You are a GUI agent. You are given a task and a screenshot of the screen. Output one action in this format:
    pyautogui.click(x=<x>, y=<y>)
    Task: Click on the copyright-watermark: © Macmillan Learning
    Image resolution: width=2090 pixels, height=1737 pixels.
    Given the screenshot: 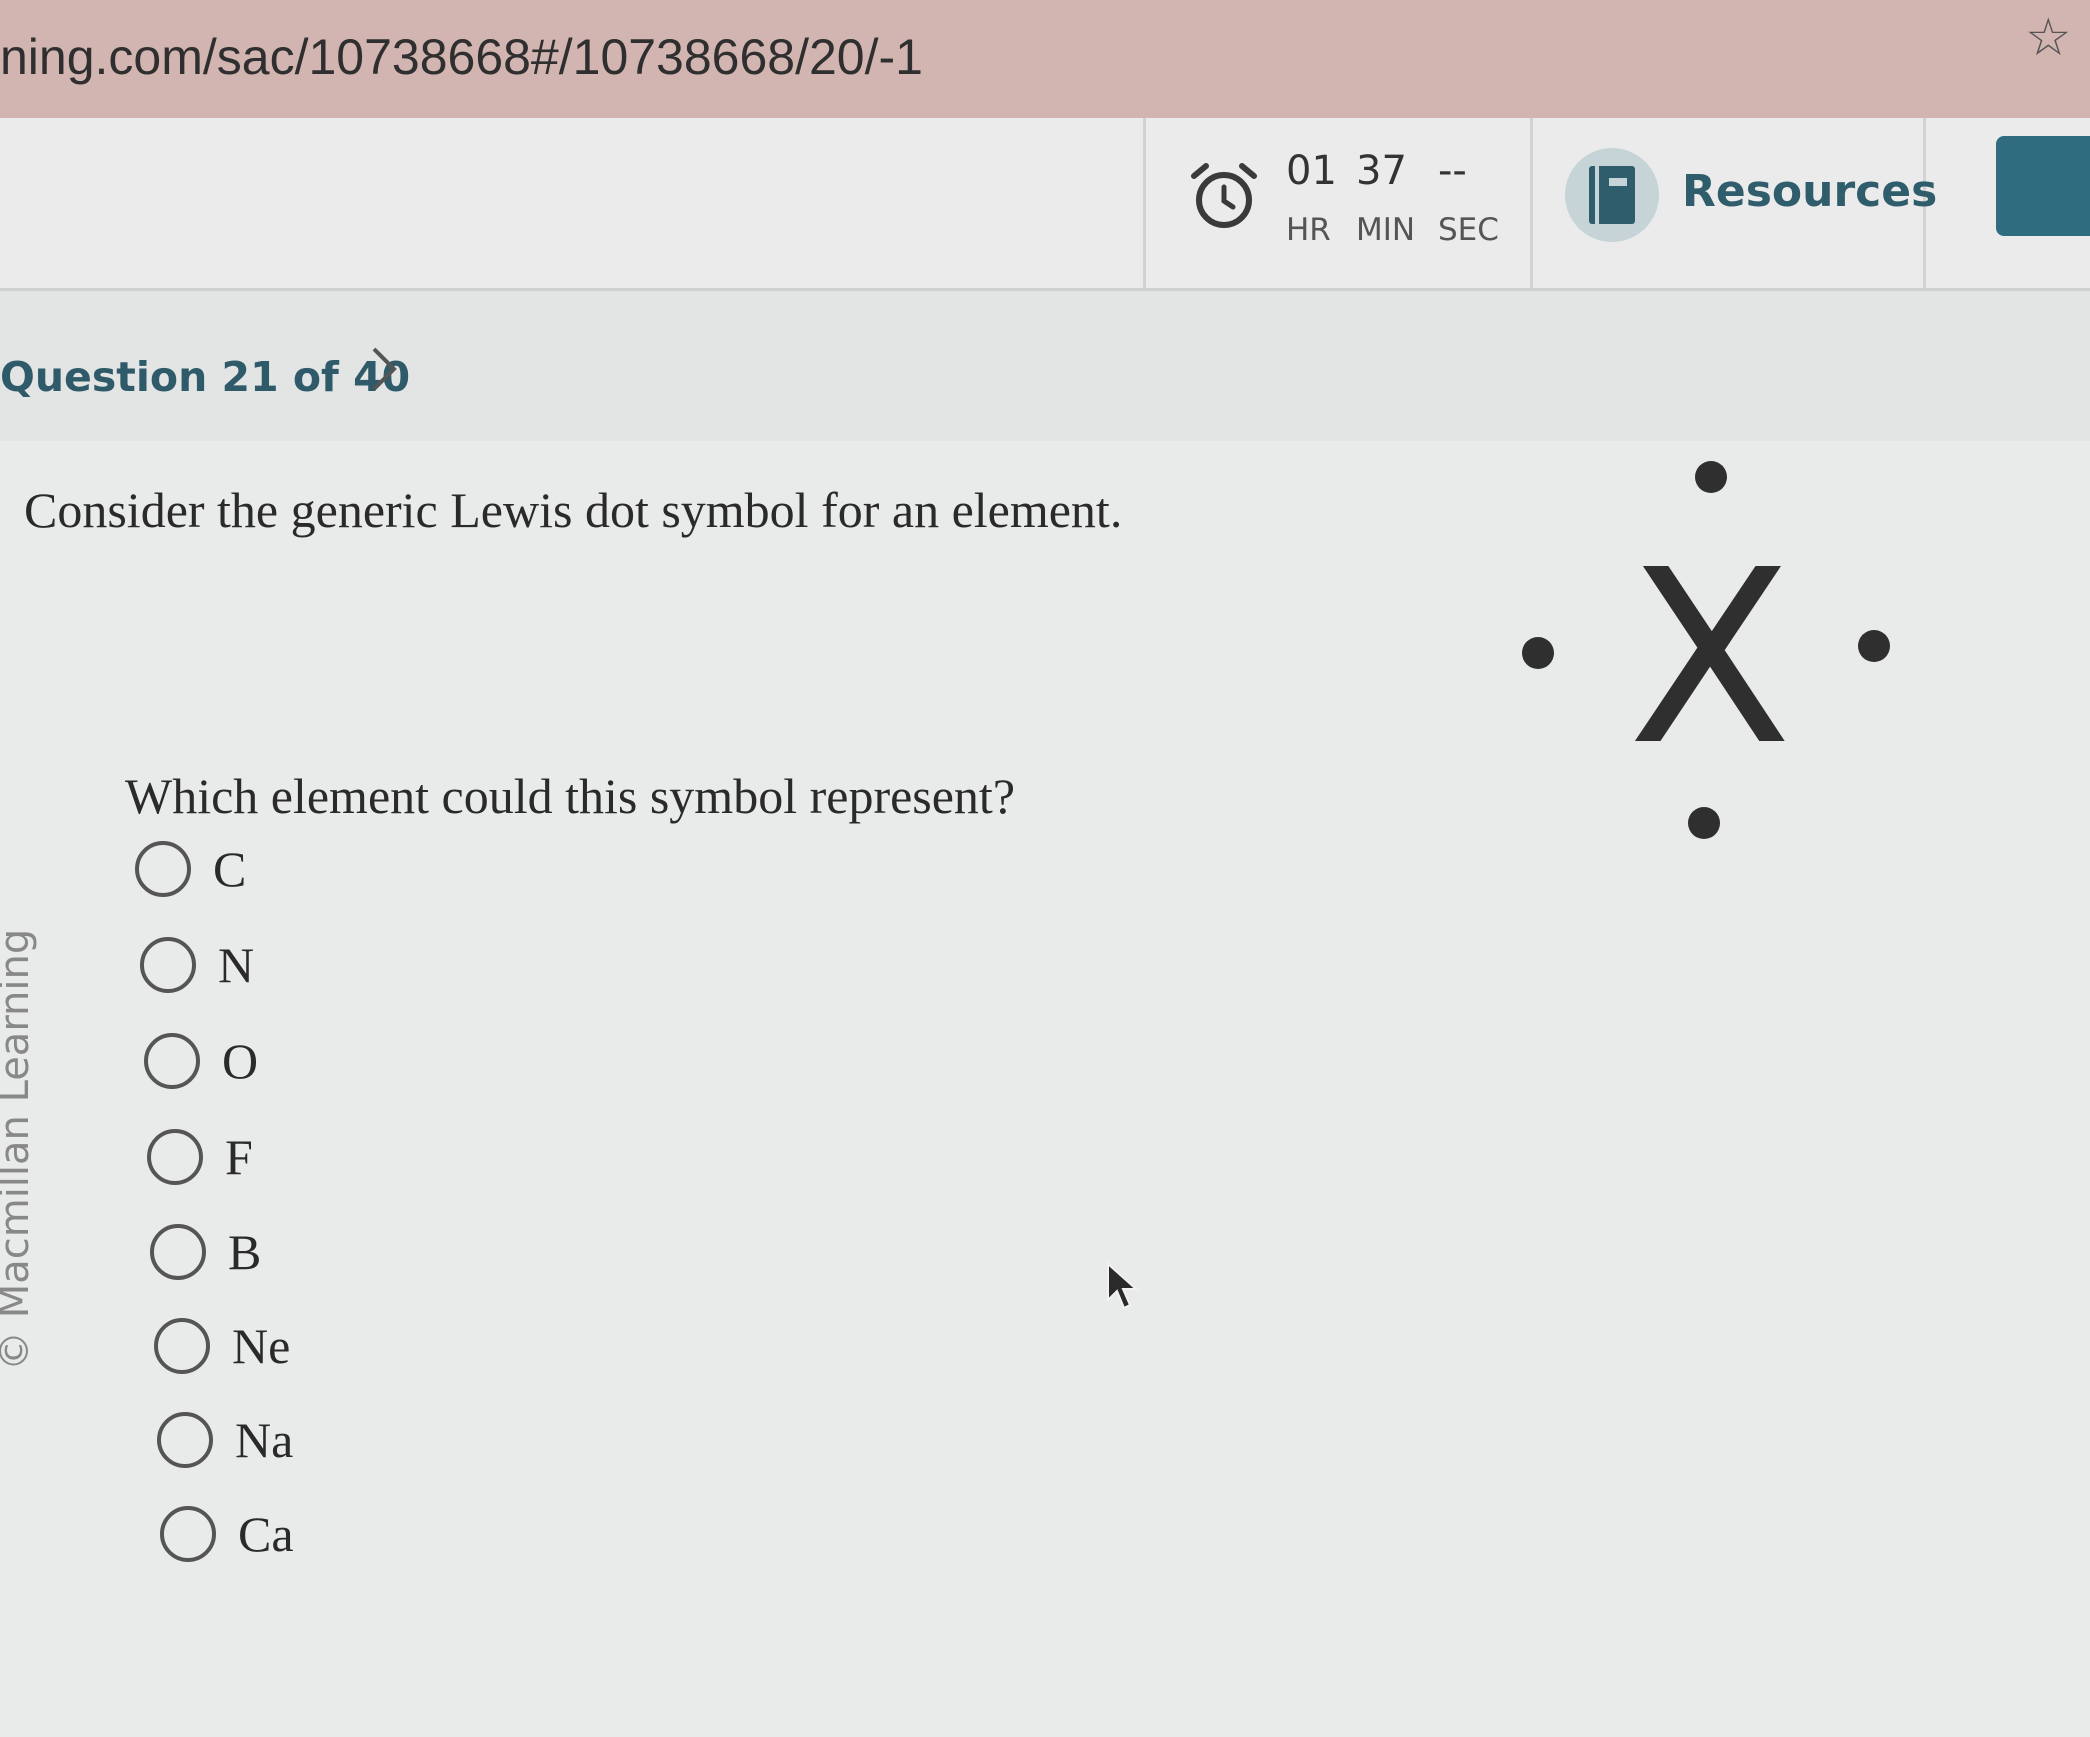 What is the action you would take?
    pyautogui.click(x=19, y=1149)
    